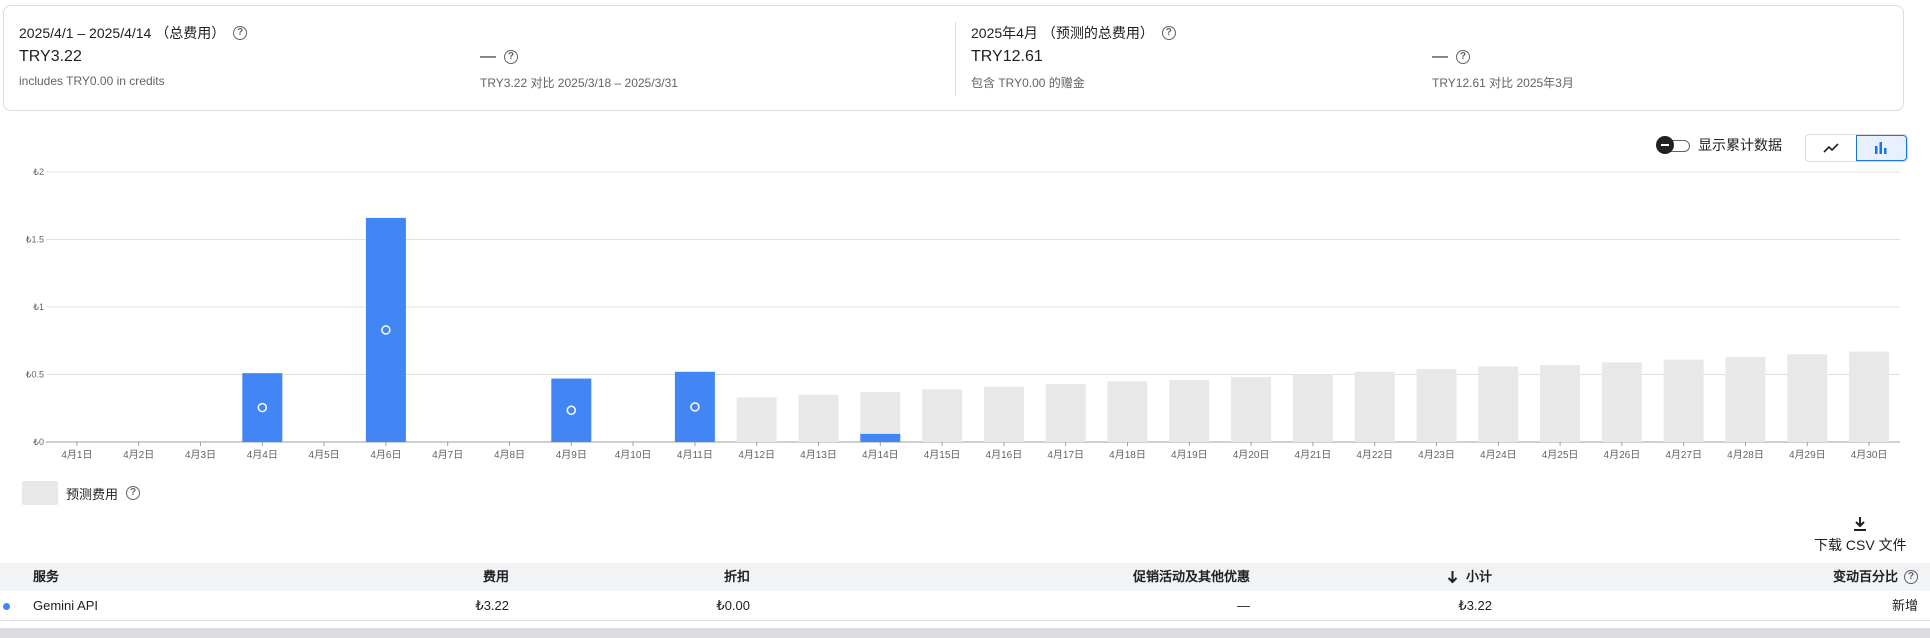 Image resolution: width=1930 pixels, height=638 pixels. I want to click on x-tick-label: 4月21日, so click(1313, 455).